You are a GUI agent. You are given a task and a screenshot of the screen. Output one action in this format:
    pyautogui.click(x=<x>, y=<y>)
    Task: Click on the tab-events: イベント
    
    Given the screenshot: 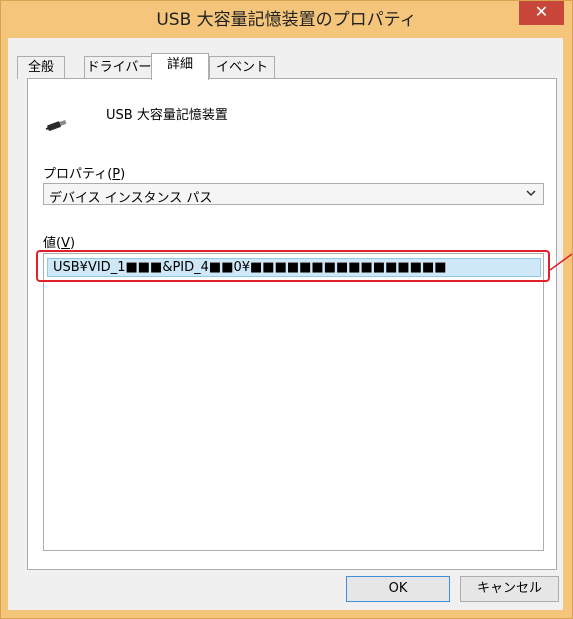 What is the action you would take?
    pyautogui.click(x=242, y=67)
    